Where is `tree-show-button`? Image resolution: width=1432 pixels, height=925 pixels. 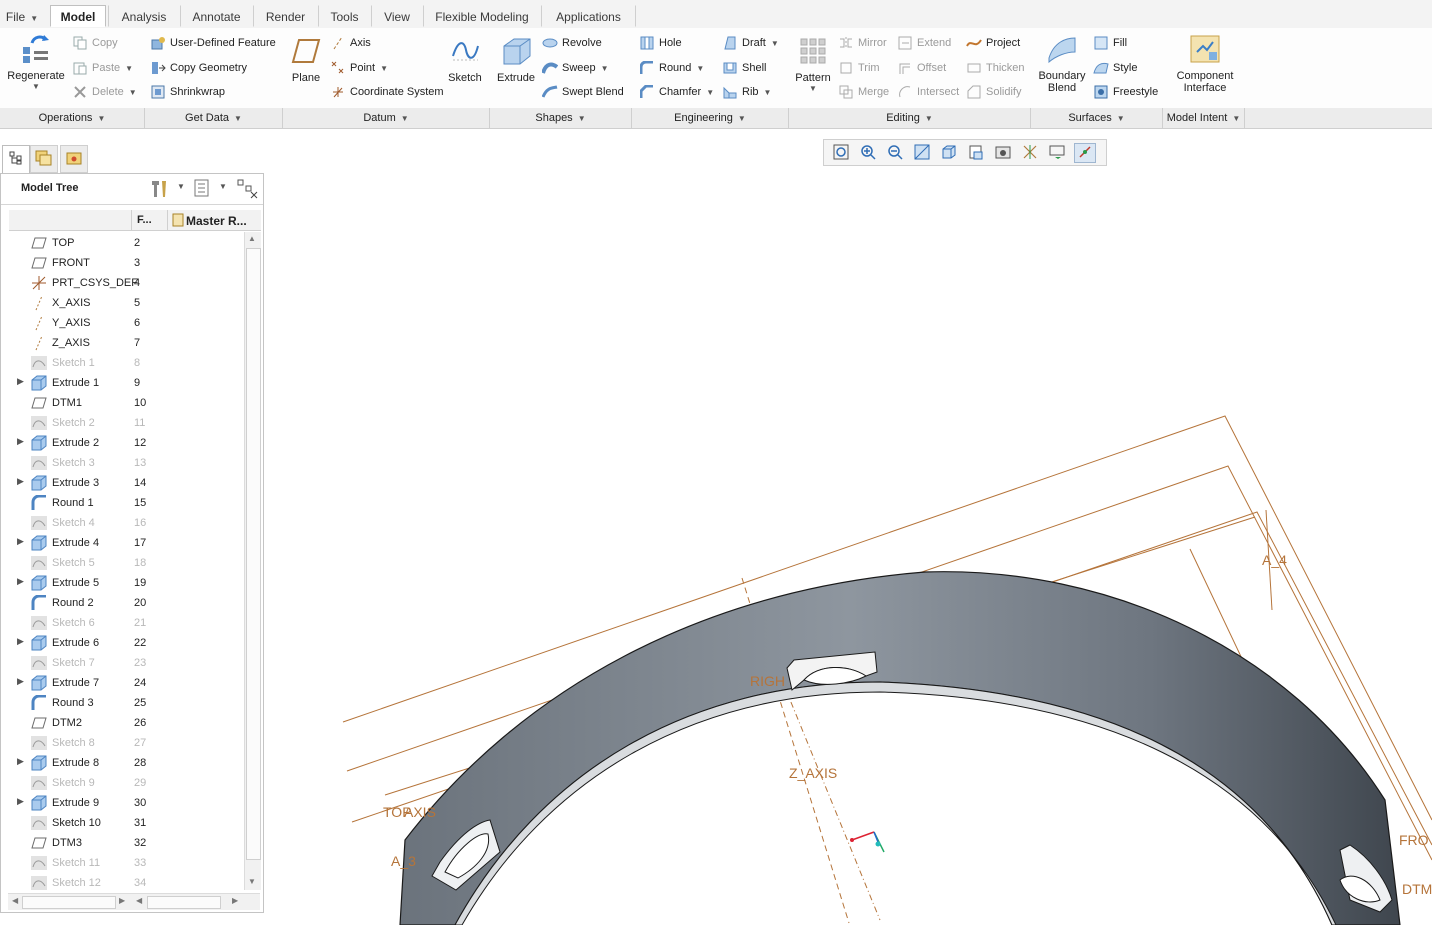
tree-show-button is located at coordinates (202, 189).